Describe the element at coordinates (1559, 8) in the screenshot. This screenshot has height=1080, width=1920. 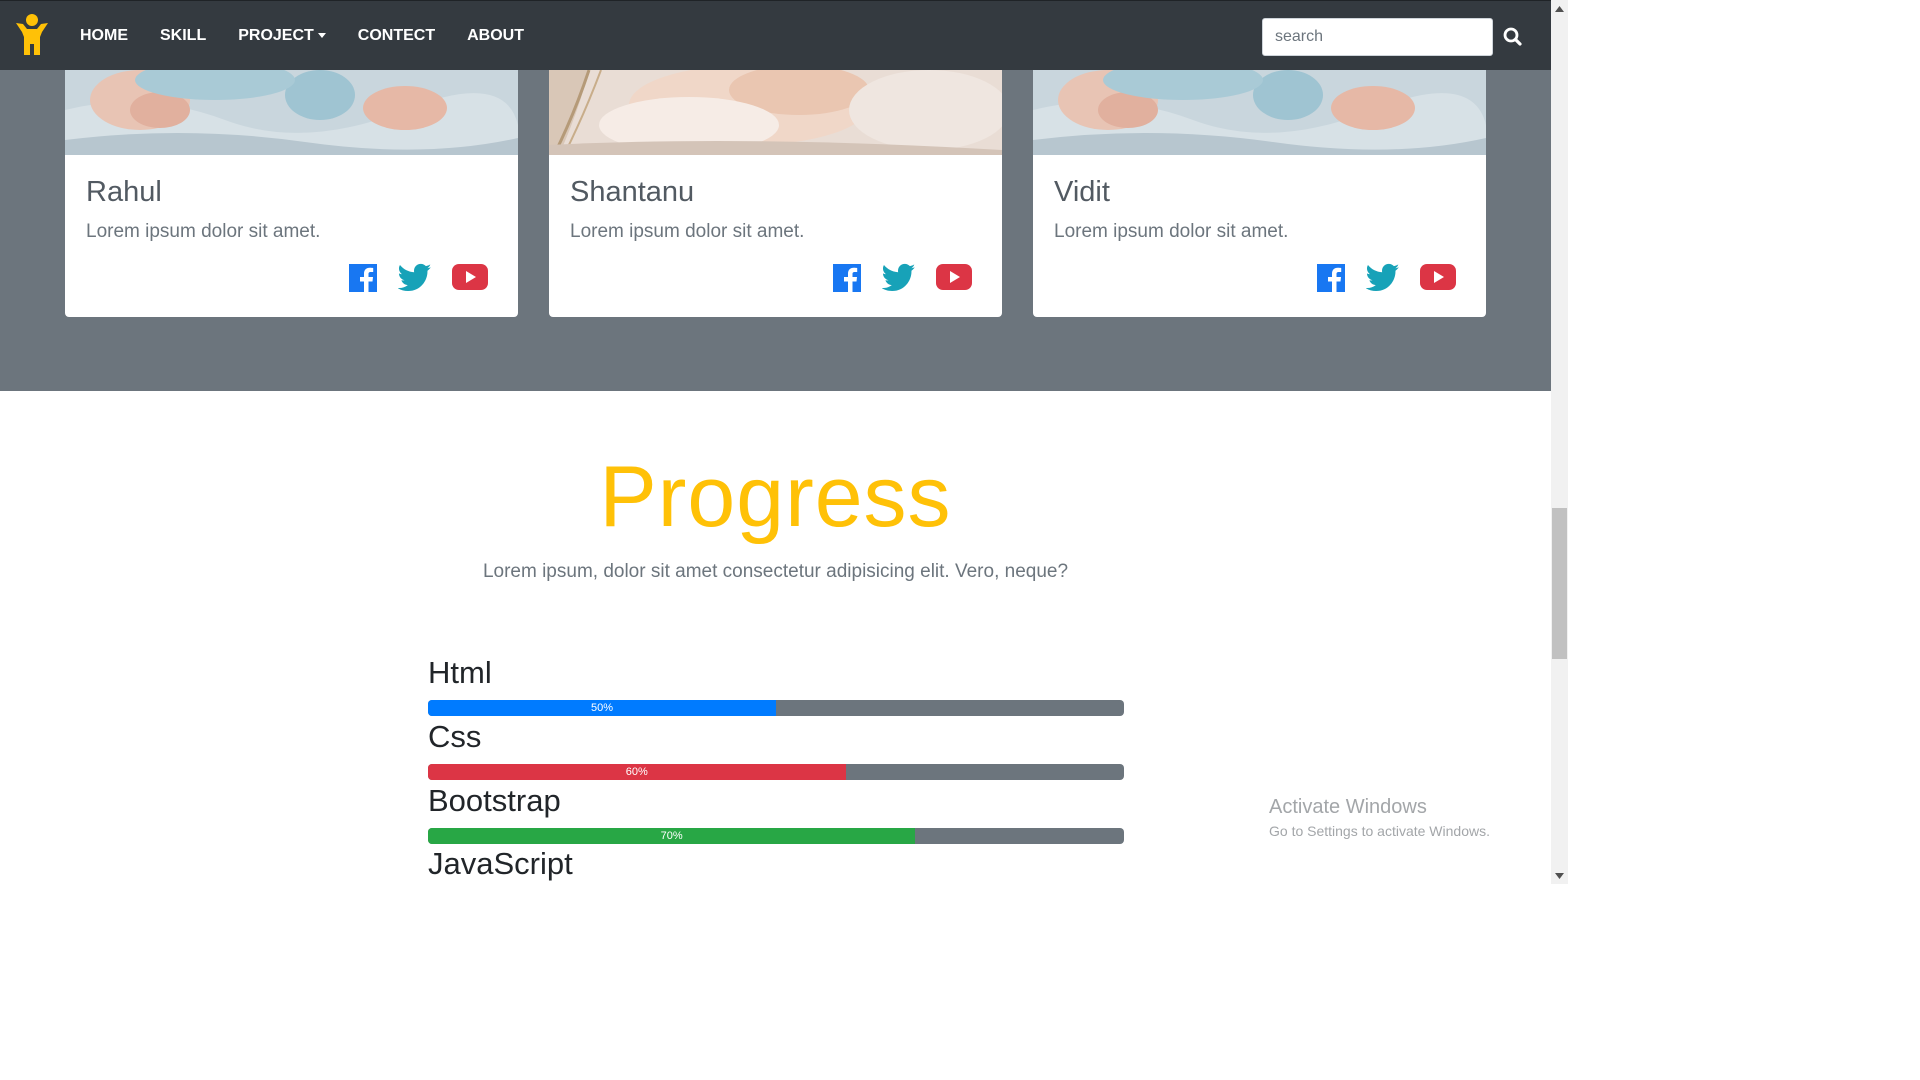
I see `scroll-up-arrow-icon` at that location.